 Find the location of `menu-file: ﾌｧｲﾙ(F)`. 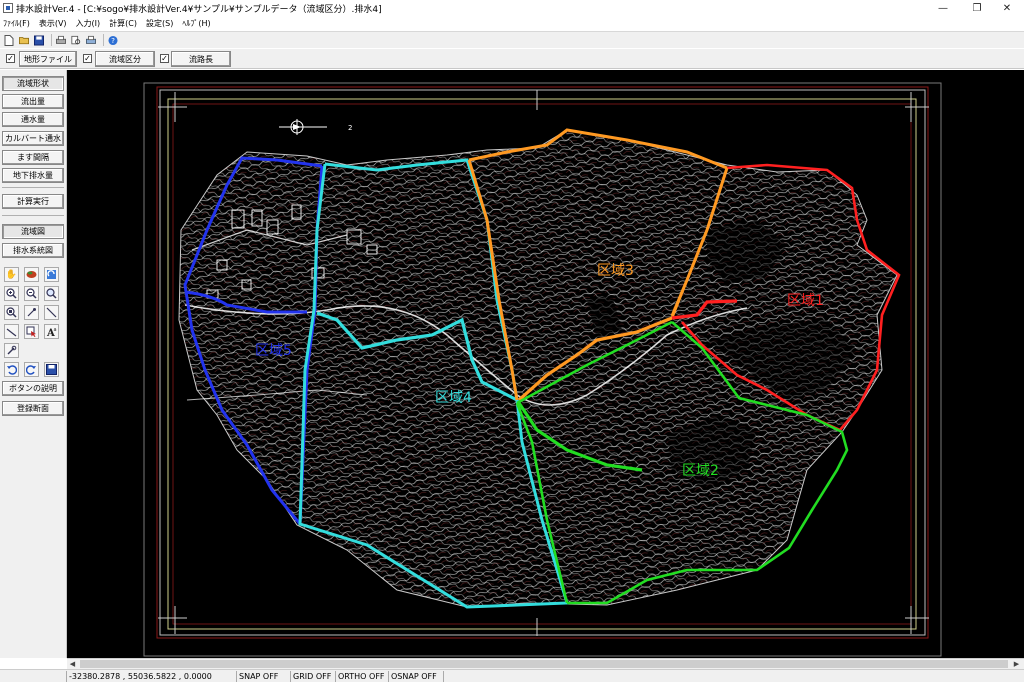

menu-file: ﾌｧｲﾙ(F) is located at coordinates (16, 23).